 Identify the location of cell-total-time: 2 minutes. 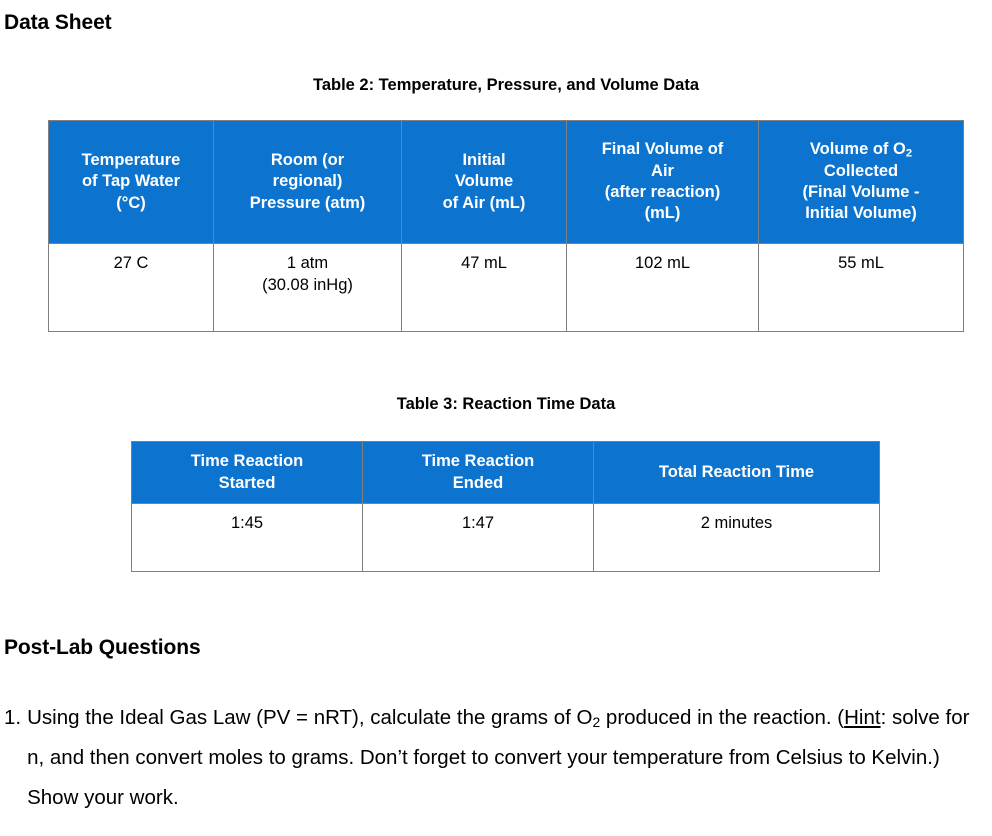
(736, 537).